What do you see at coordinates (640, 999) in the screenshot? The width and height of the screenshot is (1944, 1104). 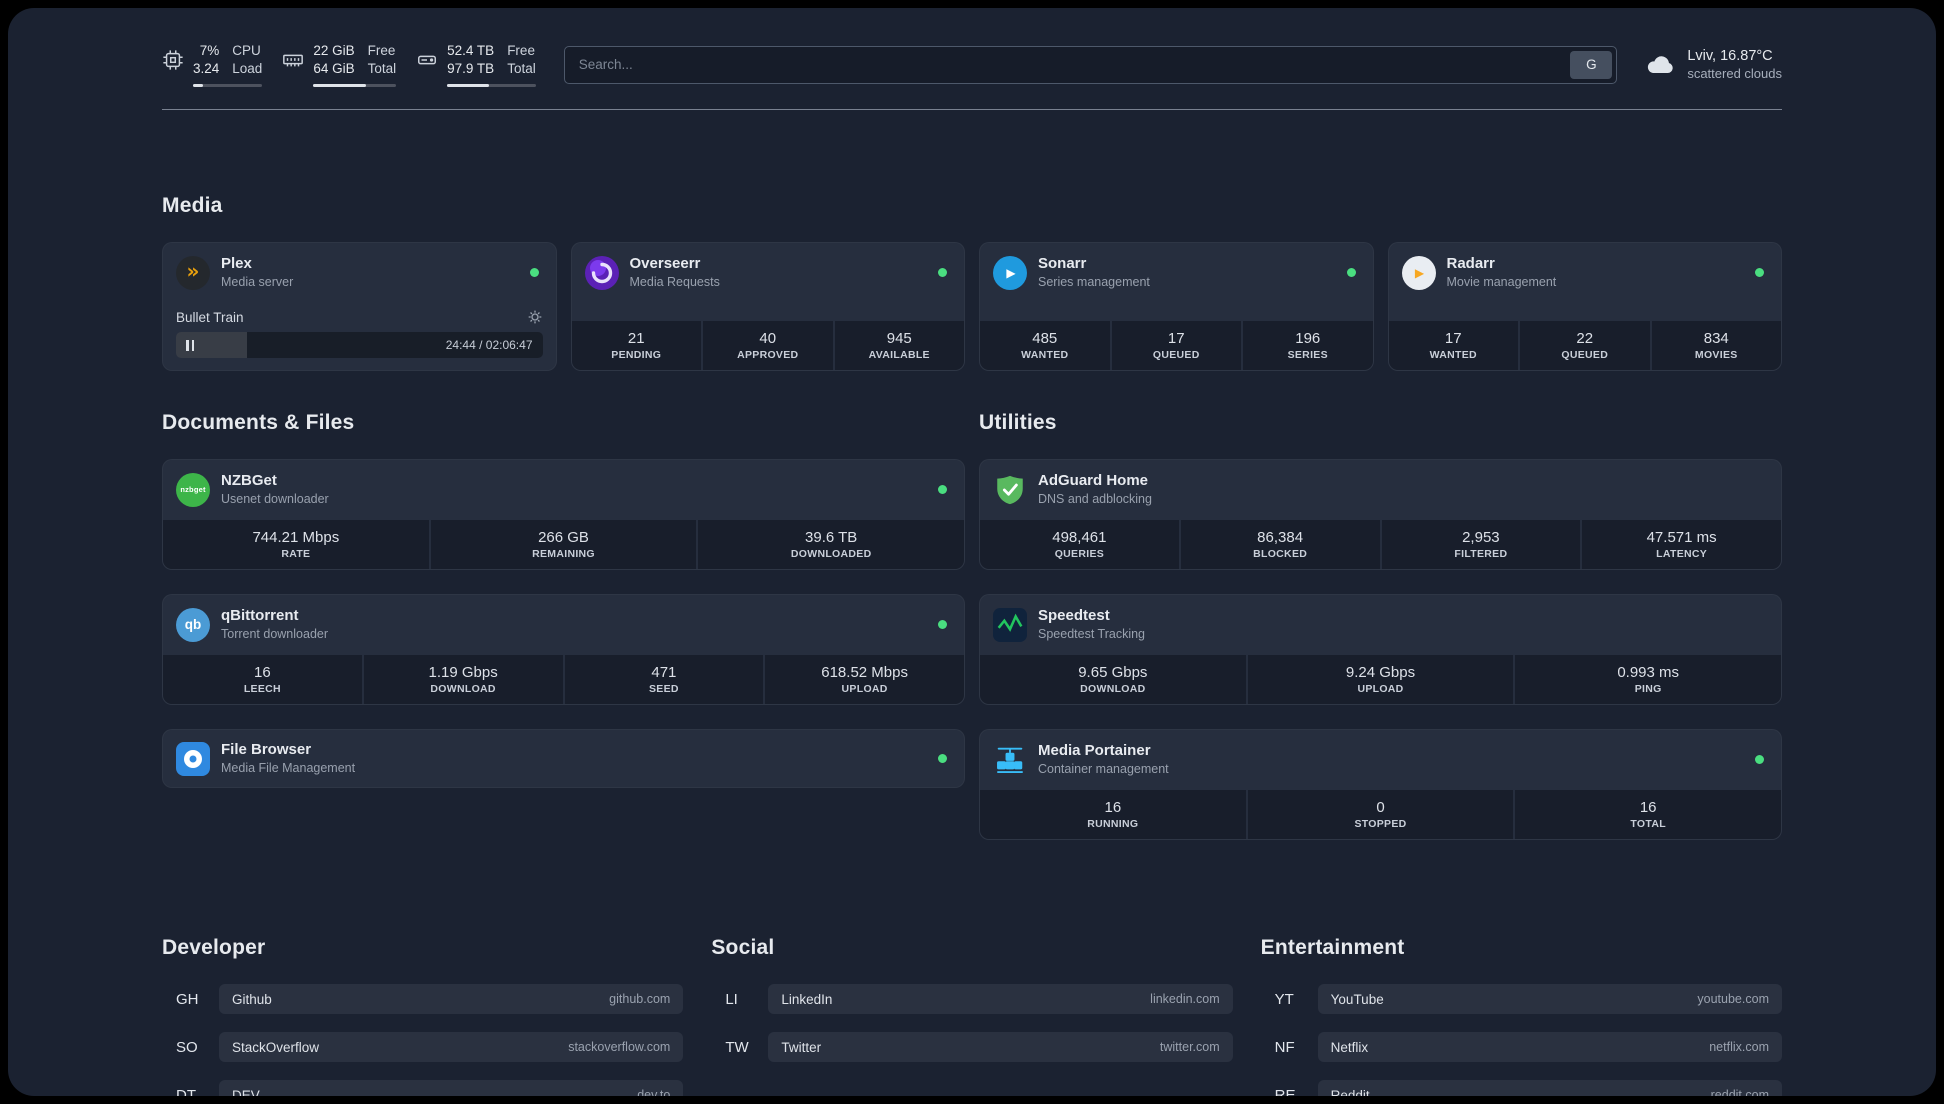 I see `bookmark-domain: github.com` at bounding box center [640, 999].